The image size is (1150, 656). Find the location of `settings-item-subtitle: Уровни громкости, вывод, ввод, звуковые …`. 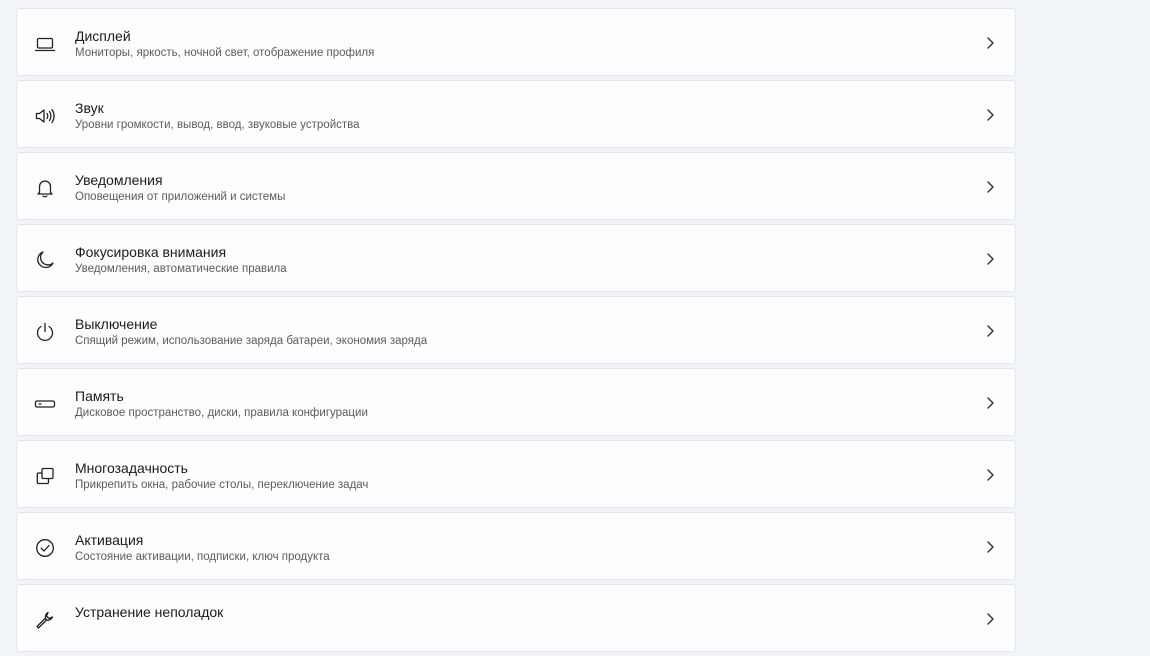

settings-item-subtitle: Уровни громкости, вывод, ввод, звуковые … is located at coordinates (217, 125).